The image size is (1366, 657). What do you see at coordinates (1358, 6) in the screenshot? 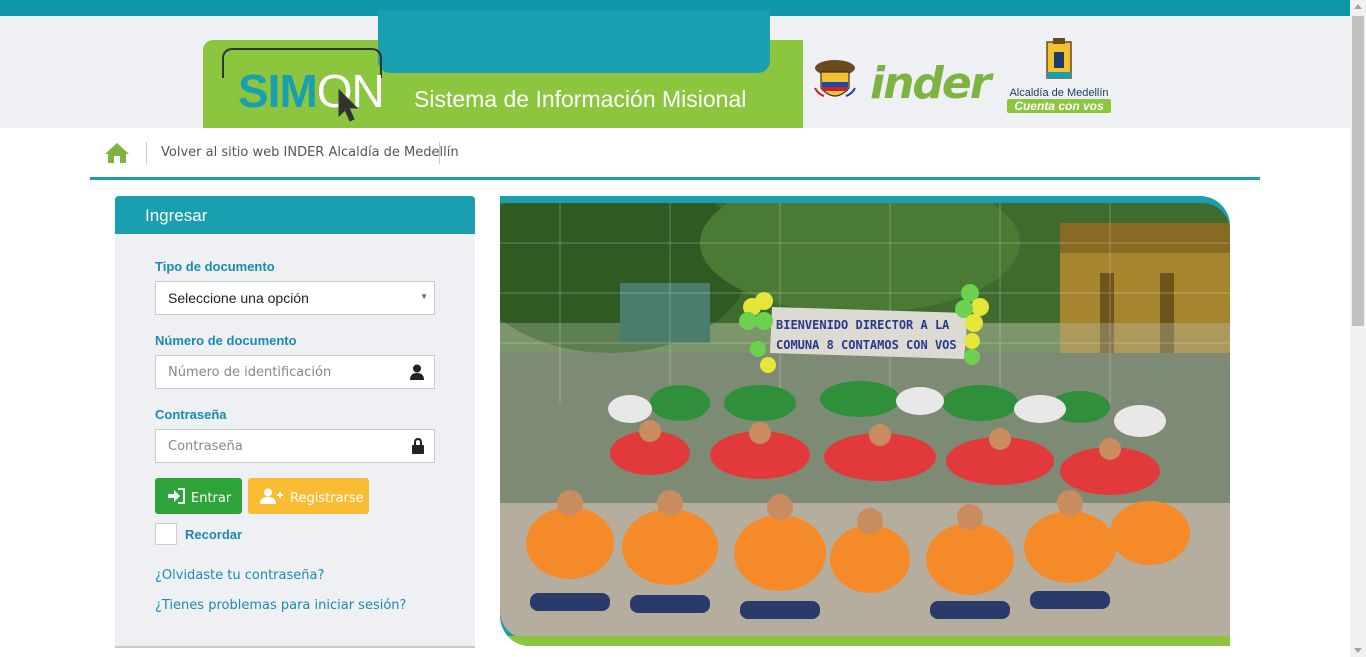
I see `scroll-up-icon` at bounding box center [1358, 6].